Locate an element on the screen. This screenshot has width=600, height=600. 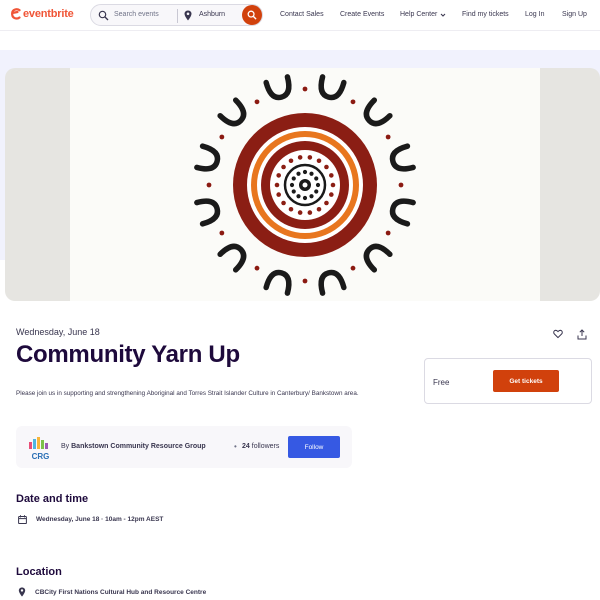
nav-log-in: Log In is located at coordinates (534, 14).